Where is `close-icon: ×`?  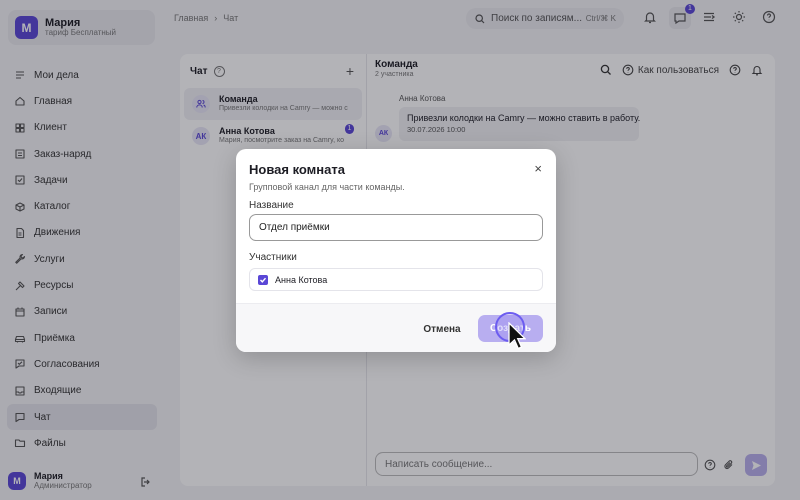 close-icon: × is located at coordinates (538, 168).